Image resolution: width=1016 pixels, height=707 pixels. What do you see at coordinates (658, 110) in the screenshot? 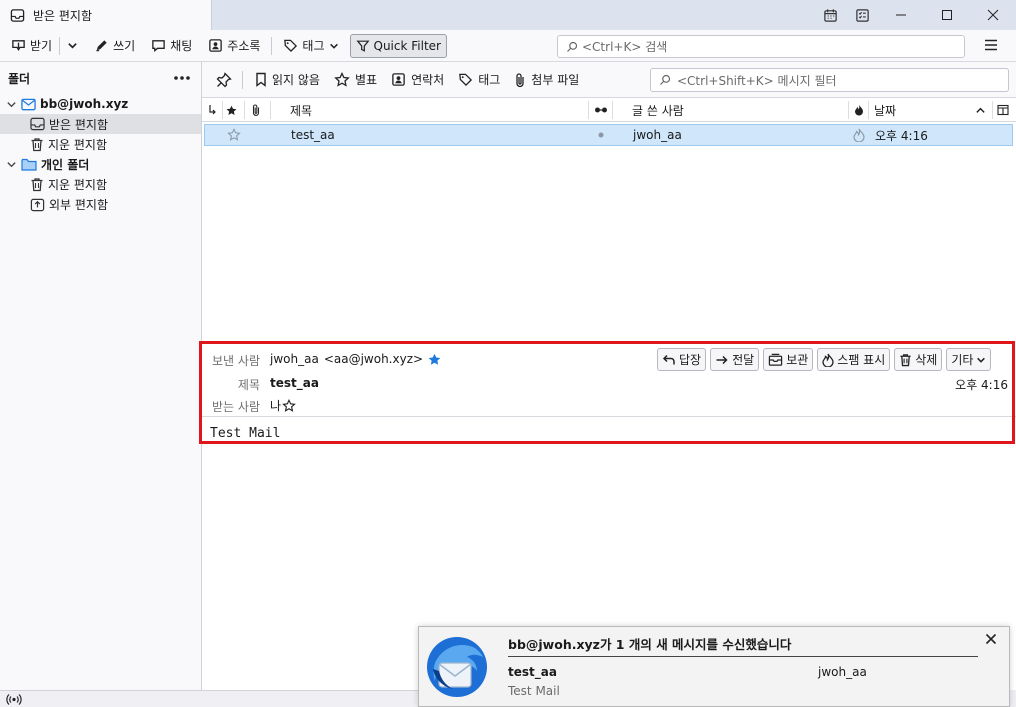
I see `correspondent-column-header: 글 쓴 사람` at bounding box center [658, 110].